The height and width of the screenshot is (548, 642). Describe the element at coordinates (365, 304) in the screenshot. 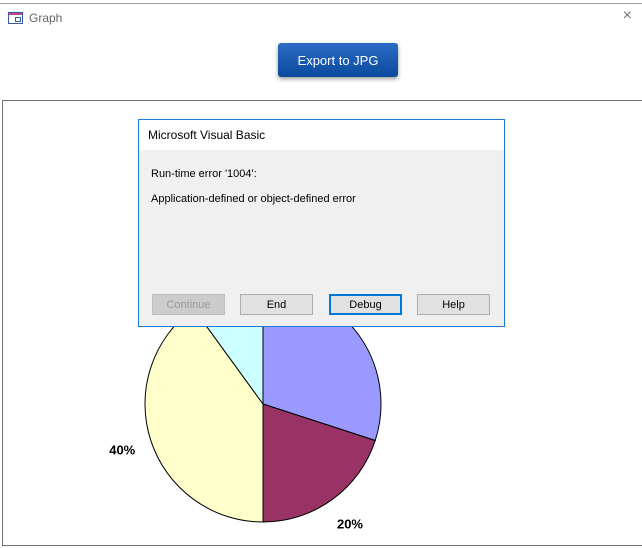

I see `debug-button: Debug` at that location.